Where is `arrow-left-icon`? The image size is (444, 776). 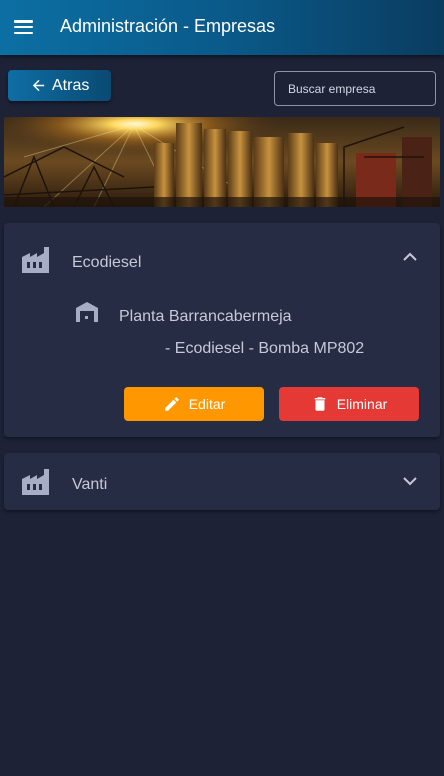 arrow-left-icon is located at coordinates (38, 85).